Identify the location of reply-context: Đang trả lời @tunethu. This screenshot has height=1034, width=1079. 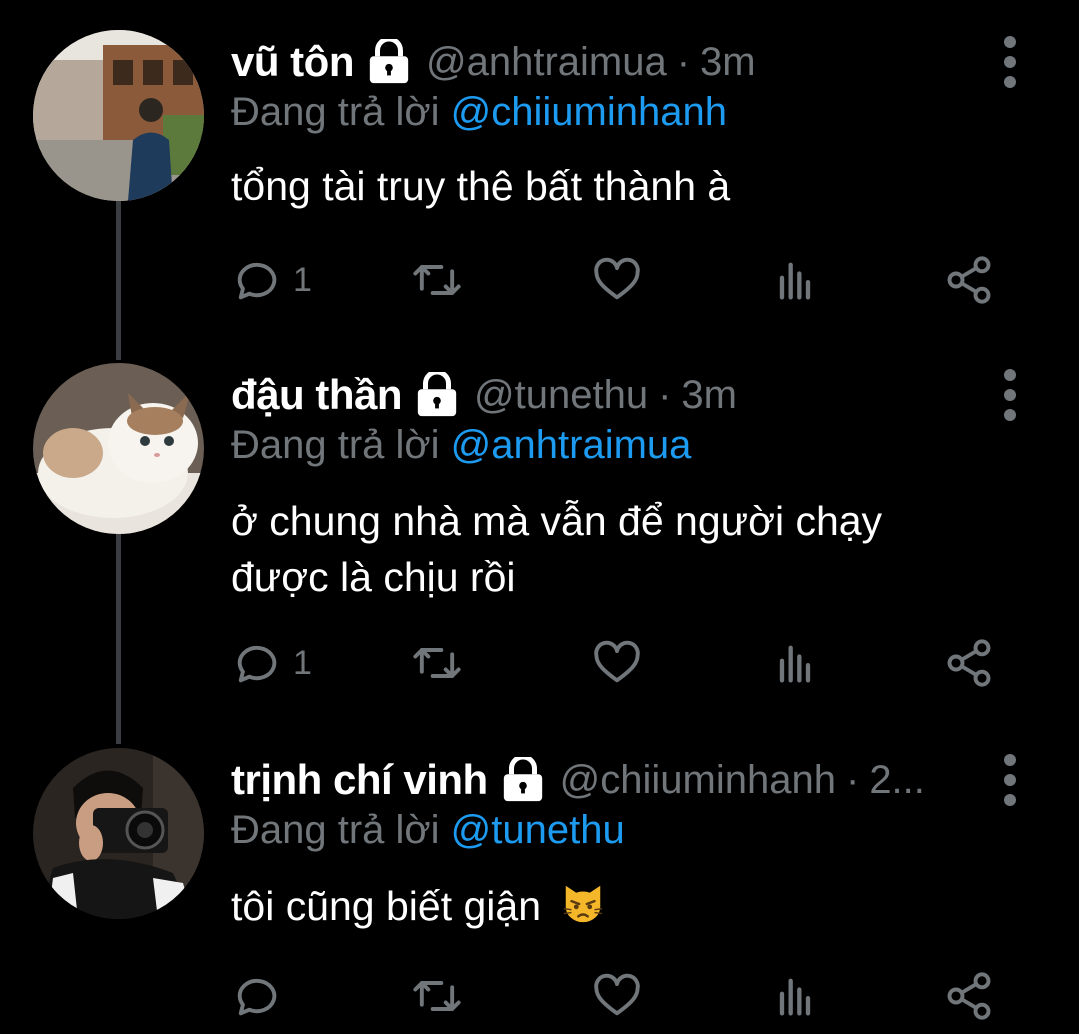
(428, 830).